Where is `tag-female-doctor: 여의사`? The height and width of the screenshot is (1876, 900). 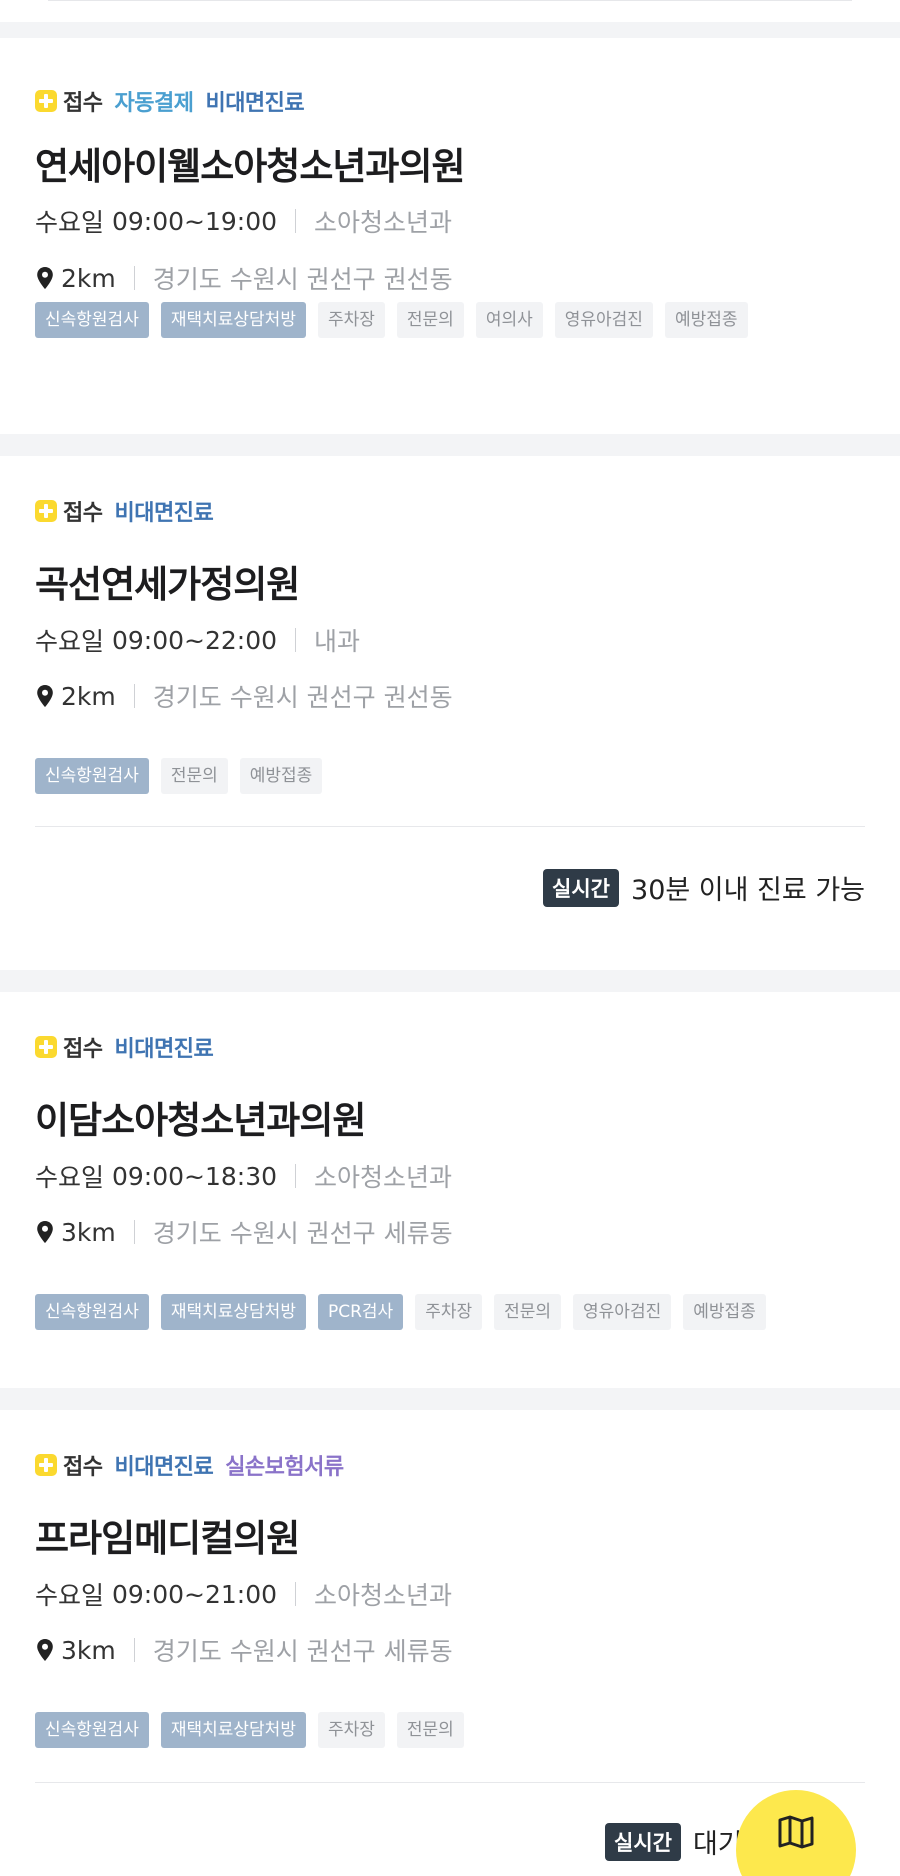
tag-female-doctor: 여의사 is located at coordinates (509, 320).